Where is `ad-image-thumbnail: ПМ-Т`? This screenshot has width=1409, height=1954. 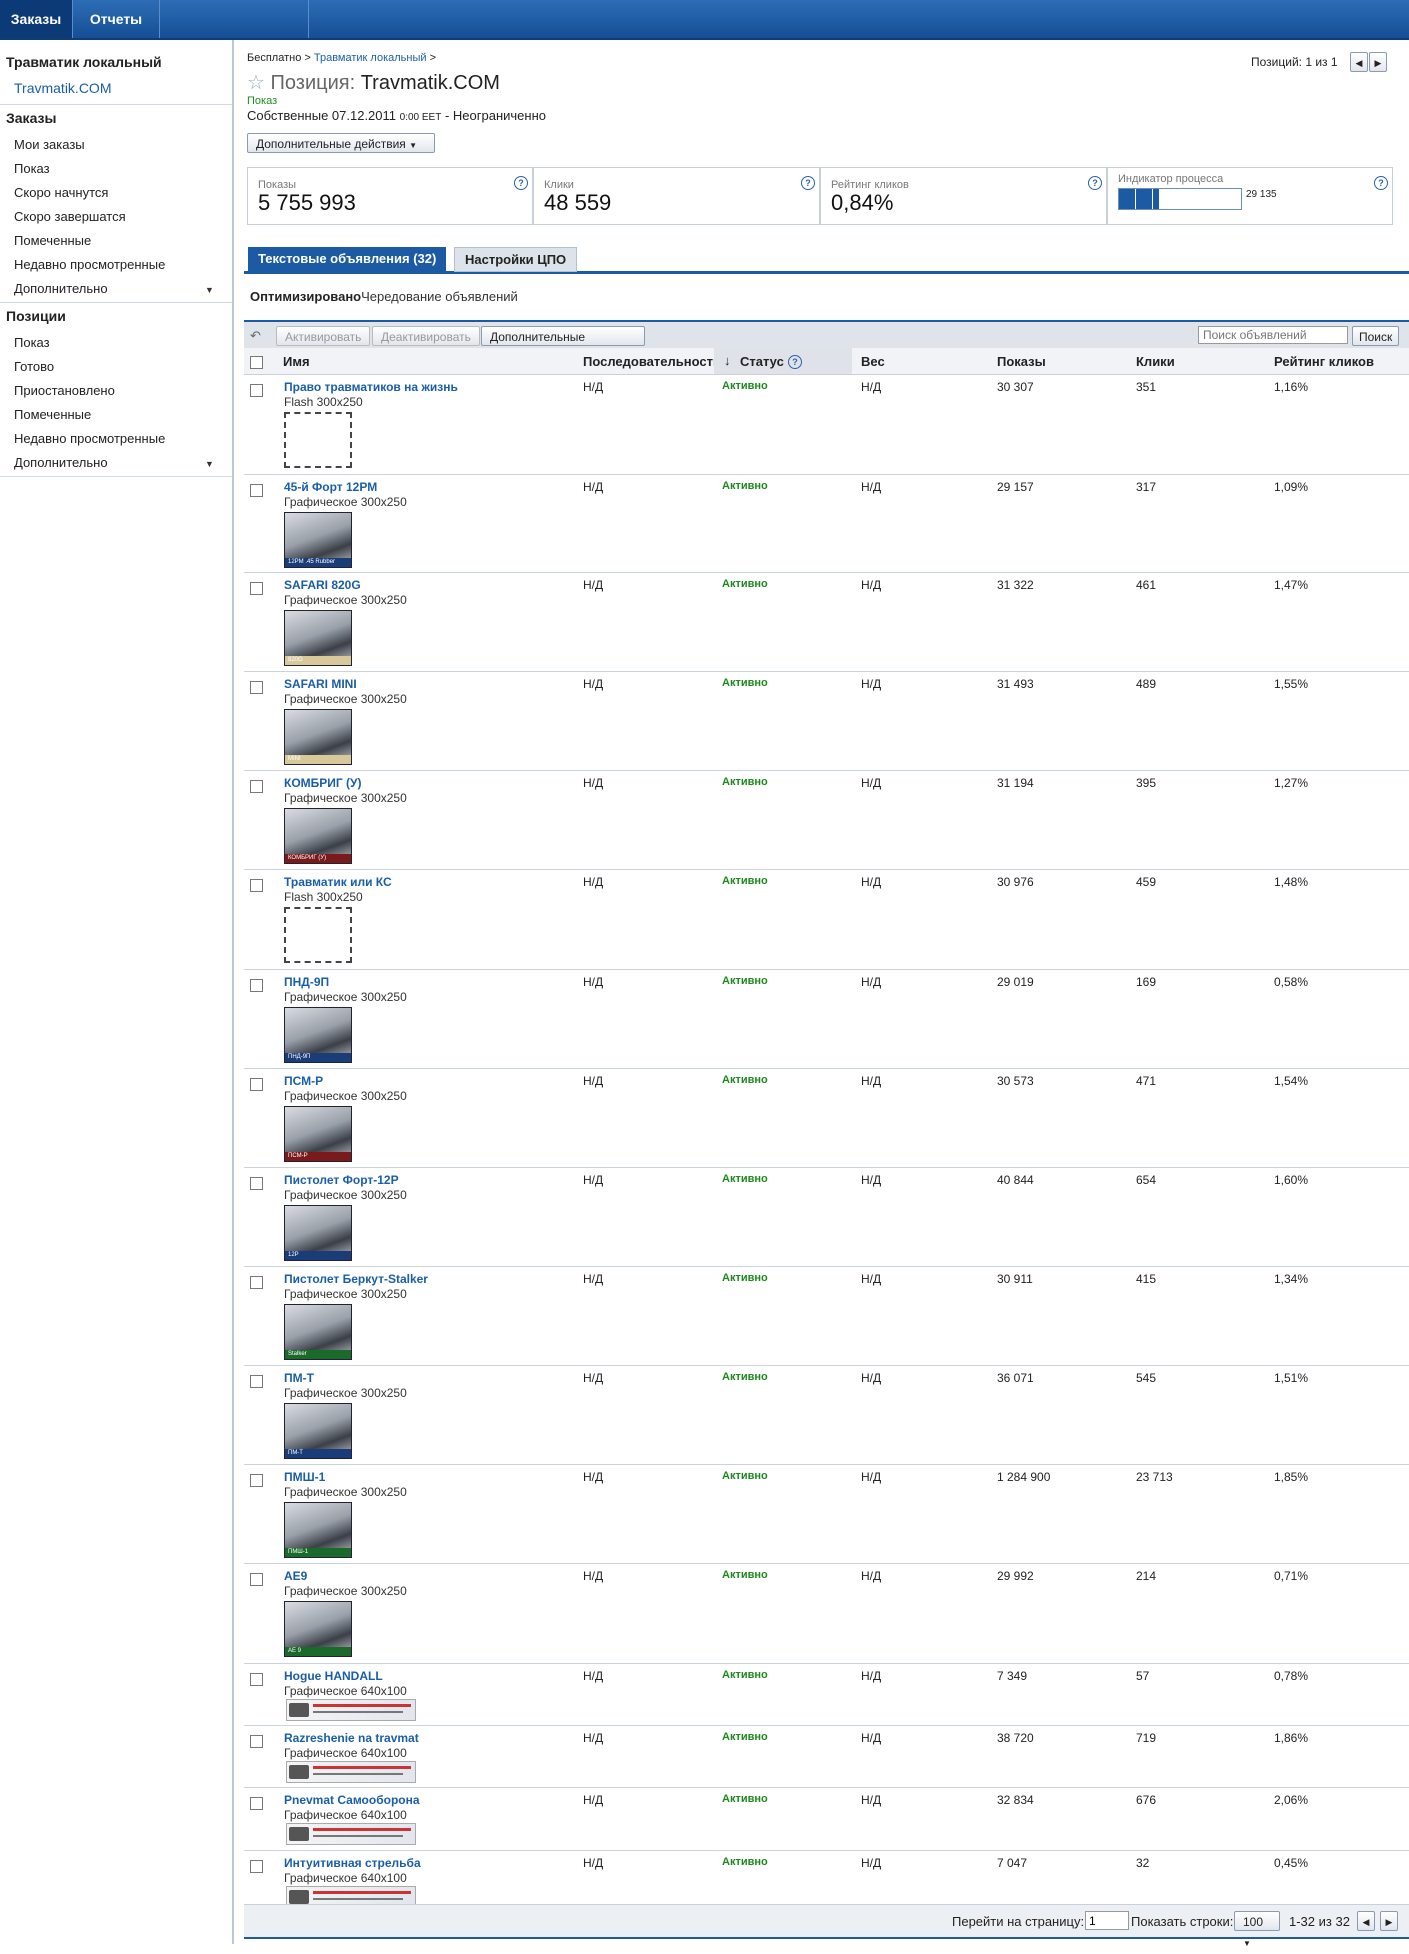
ad-image-thumbnail: ПМ-Т is located at coordinates (318, 1431).